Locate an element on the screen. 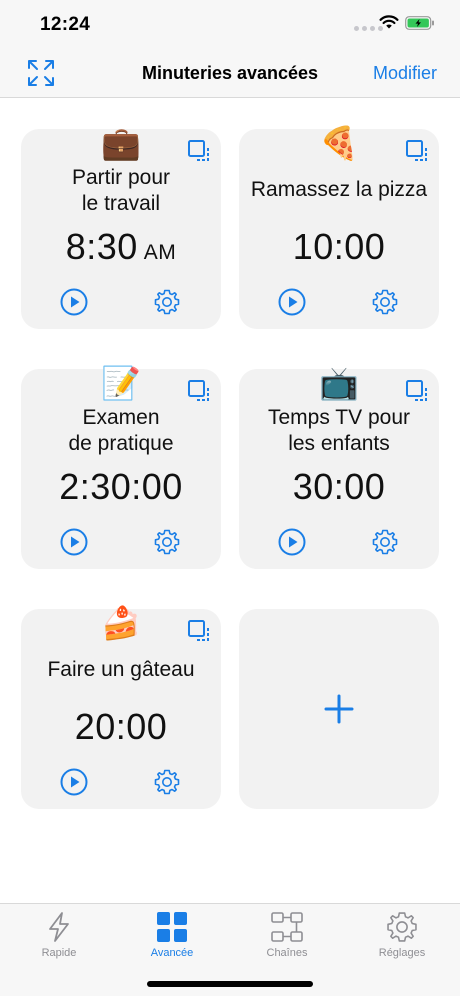  timer-time: 8:30 AM is located at coordinates (121, 246).